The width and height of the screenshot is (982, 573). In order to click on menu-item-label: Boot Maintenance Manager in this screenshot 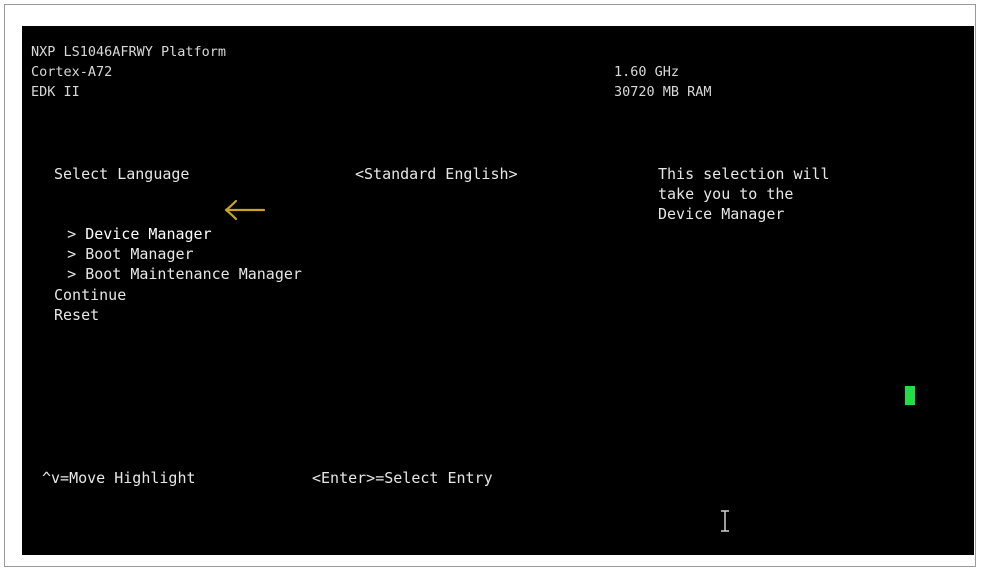, I will do `click(193, 274)`.